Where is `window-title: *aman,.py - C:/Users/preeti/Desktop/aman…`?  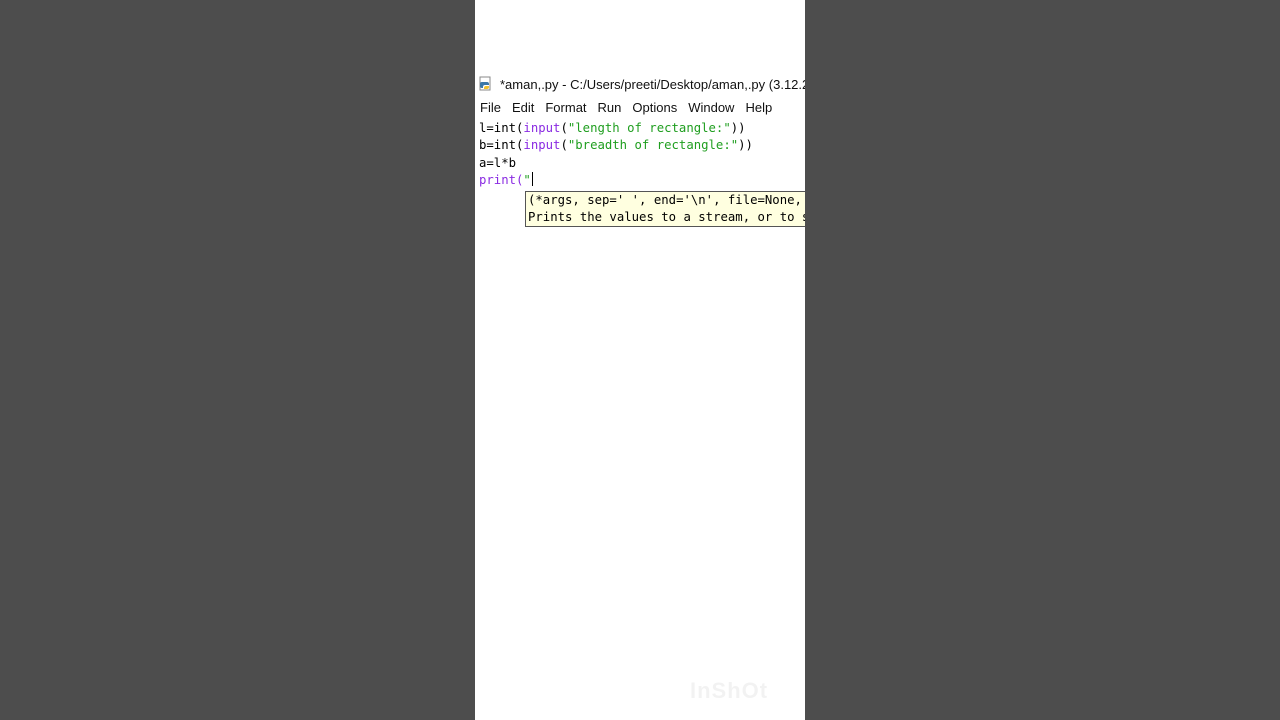
window-title: *aman,.py - C:/Users/preeti/Desktop/aman… is located at coordinates (652, 84).